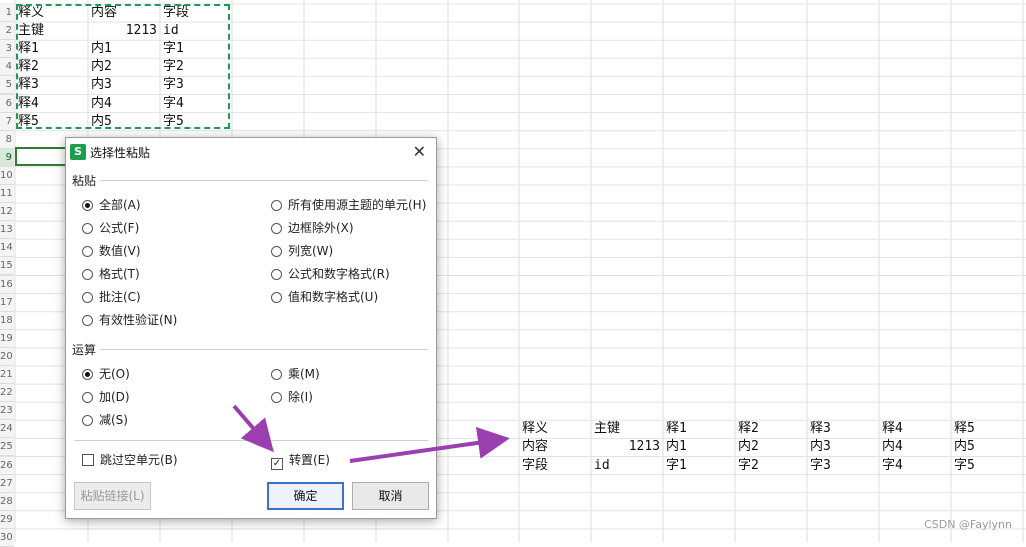 This screenshot has height=547, width=1026. What do you see at coordinates (7, 519) in the screenshot?
I see `row-header: 29` at bounding box center [7, 519].